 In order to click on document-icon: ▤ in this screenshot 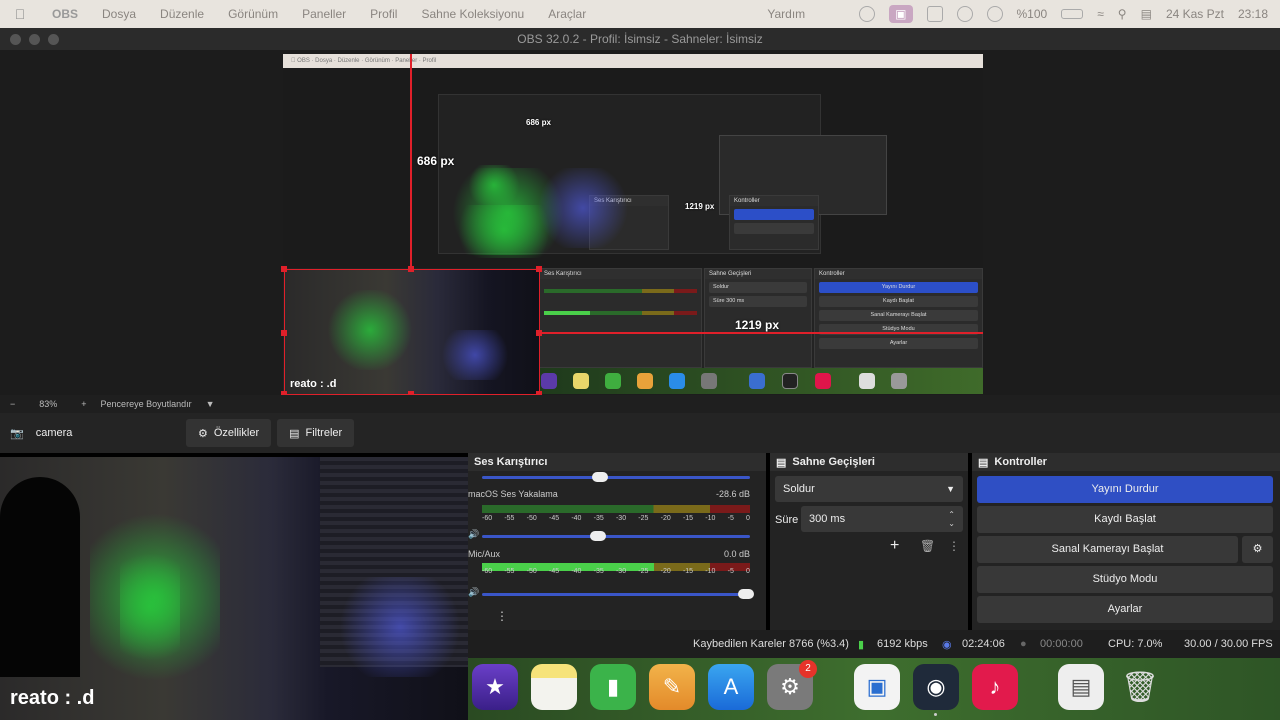, I will do `click(1081, 687)`.